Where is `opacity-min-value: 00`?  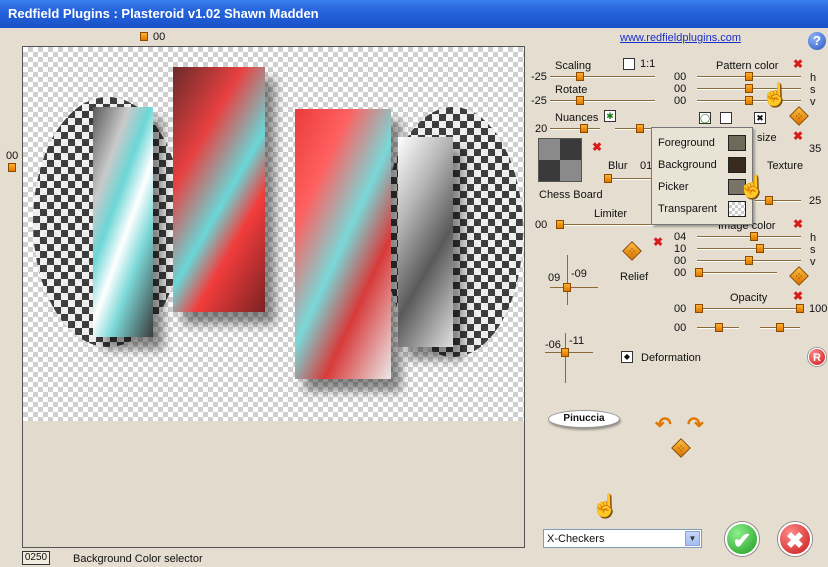
opacity-min-value: 00 is located at coordinates (680, 309).